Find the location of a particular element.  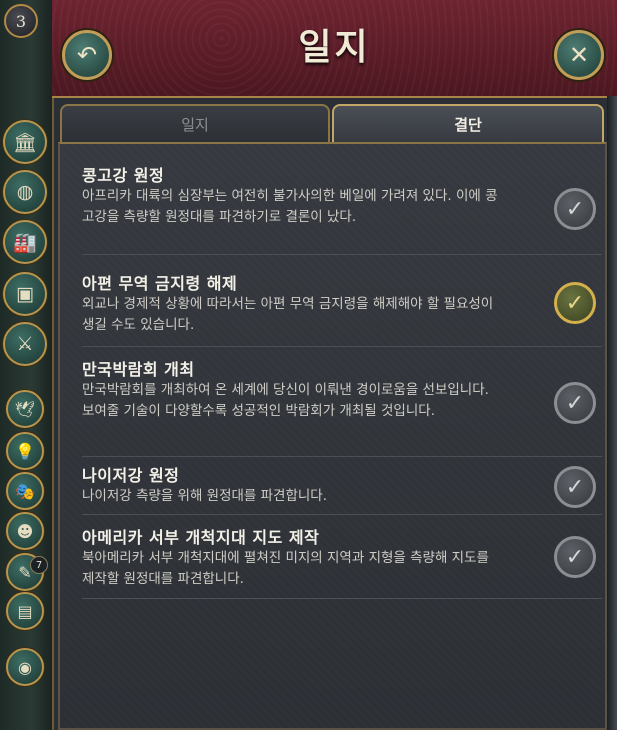

decision-item: 나이저강 원정 나이저강 측량을 위해 원정대를 파견합니다. ✓ is located at coordinates (342, 490).